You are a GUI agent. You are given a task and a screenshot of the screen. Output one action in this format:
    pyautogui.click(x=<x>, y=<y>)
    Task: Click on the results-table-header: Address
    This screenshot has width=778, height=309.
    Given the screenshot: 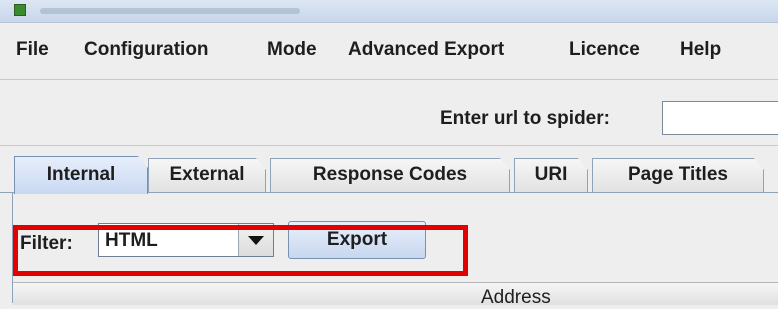 What is the action you would take?
    pyautogui.click(x=395, y=295)
    